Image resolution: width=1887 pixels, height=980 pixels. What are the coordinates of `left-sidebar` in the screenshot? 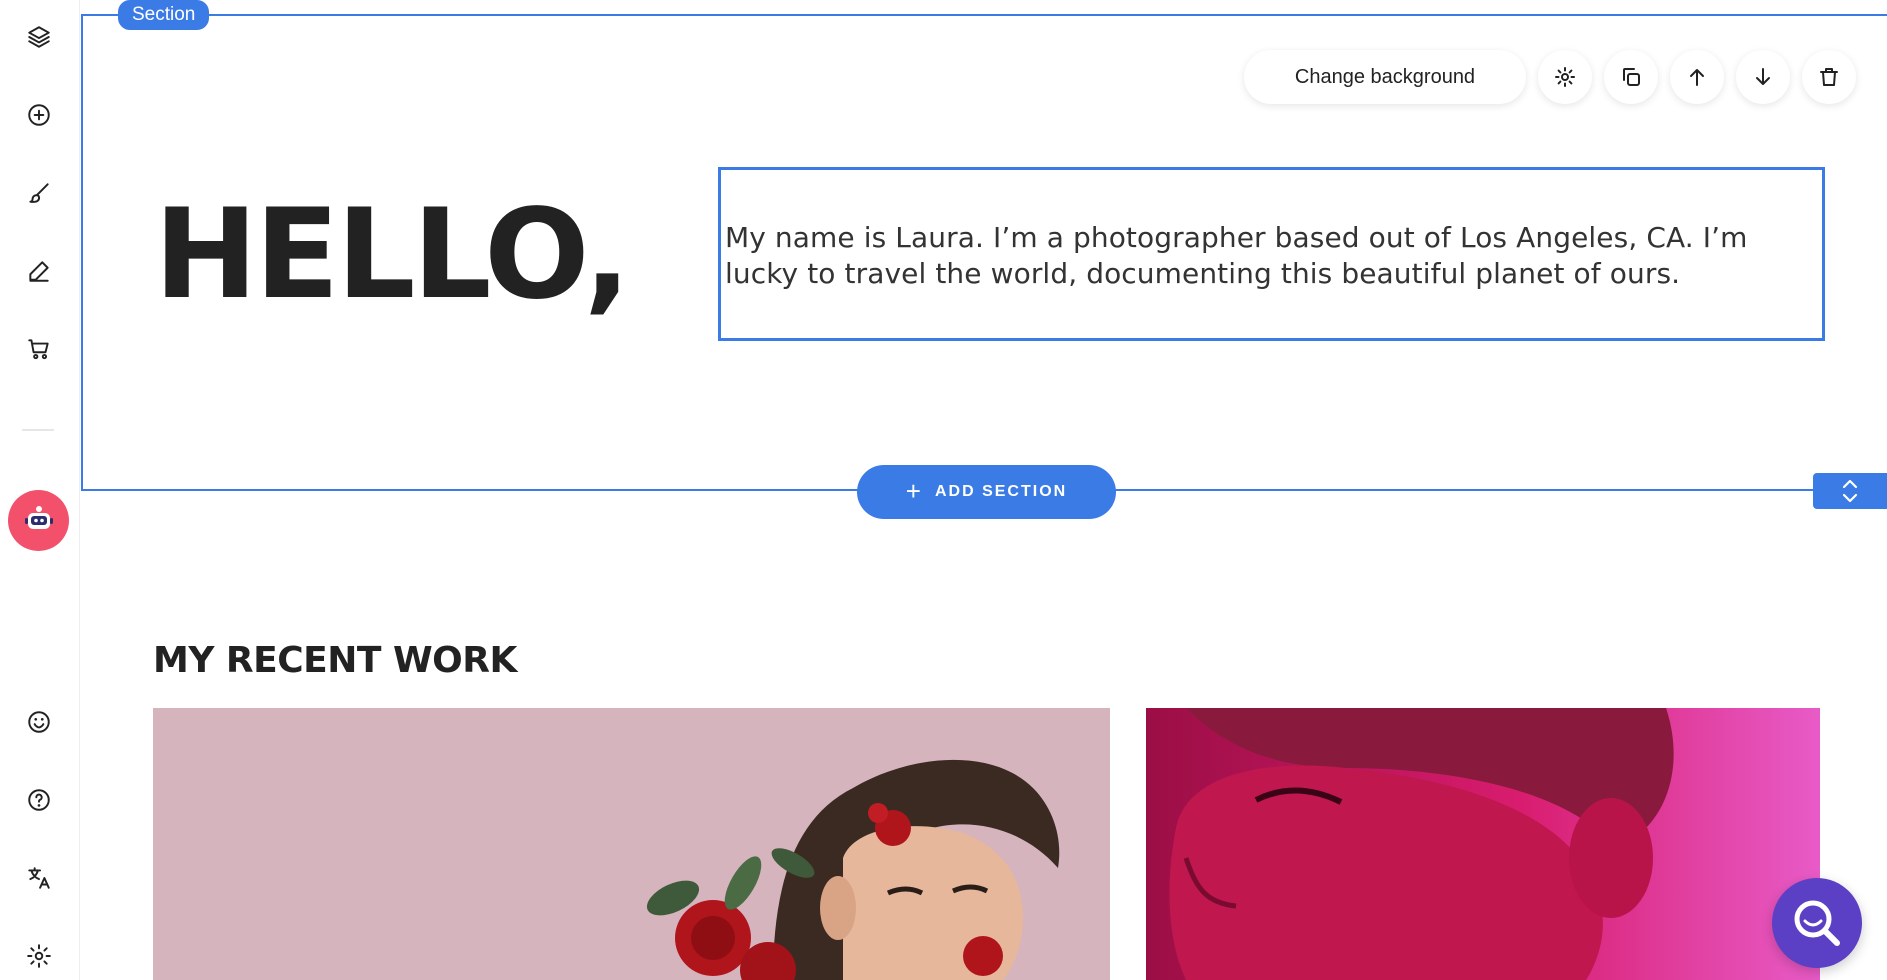 It's located at (40, 490).